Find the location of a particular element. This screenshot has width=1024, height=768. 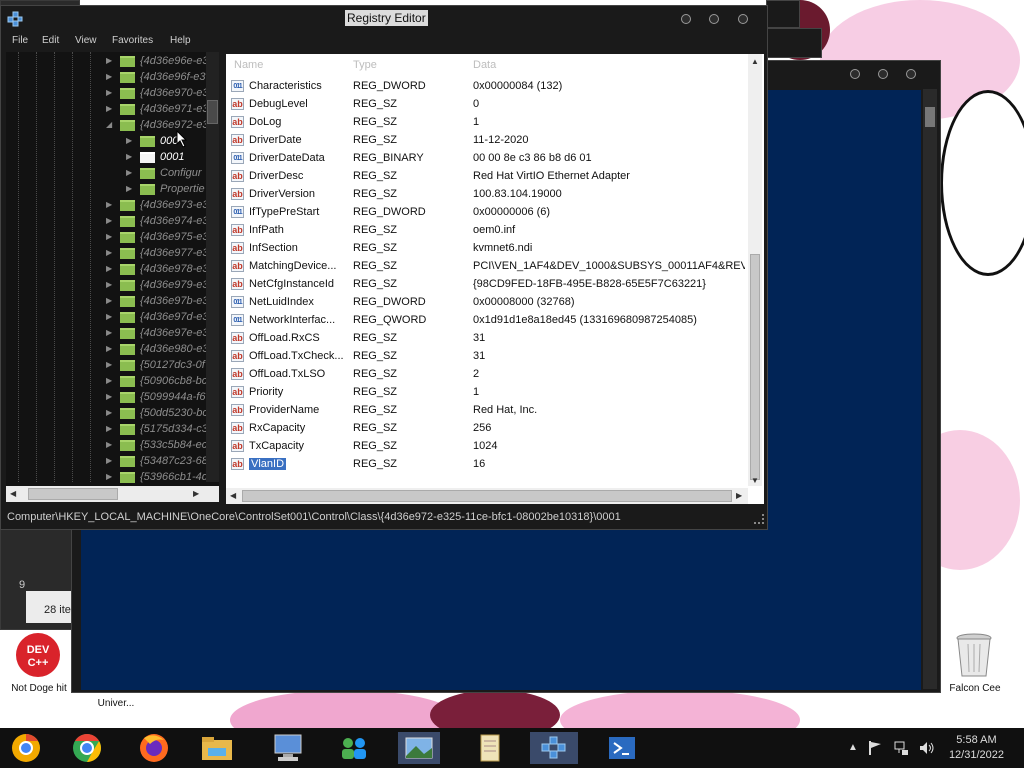

dev-cpp-icon: DEV C++ is located at coordinates (38, 655).